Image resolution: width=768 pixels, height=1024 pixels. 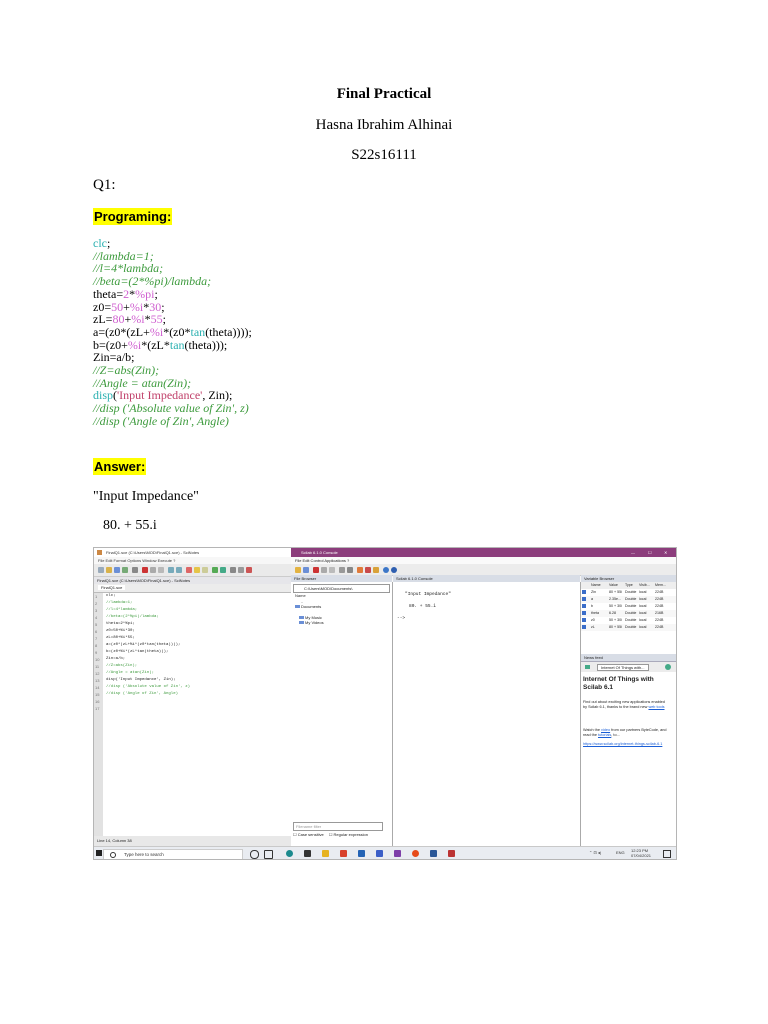 I want to click on next-arrow-icon, so click(x=668, y=667).